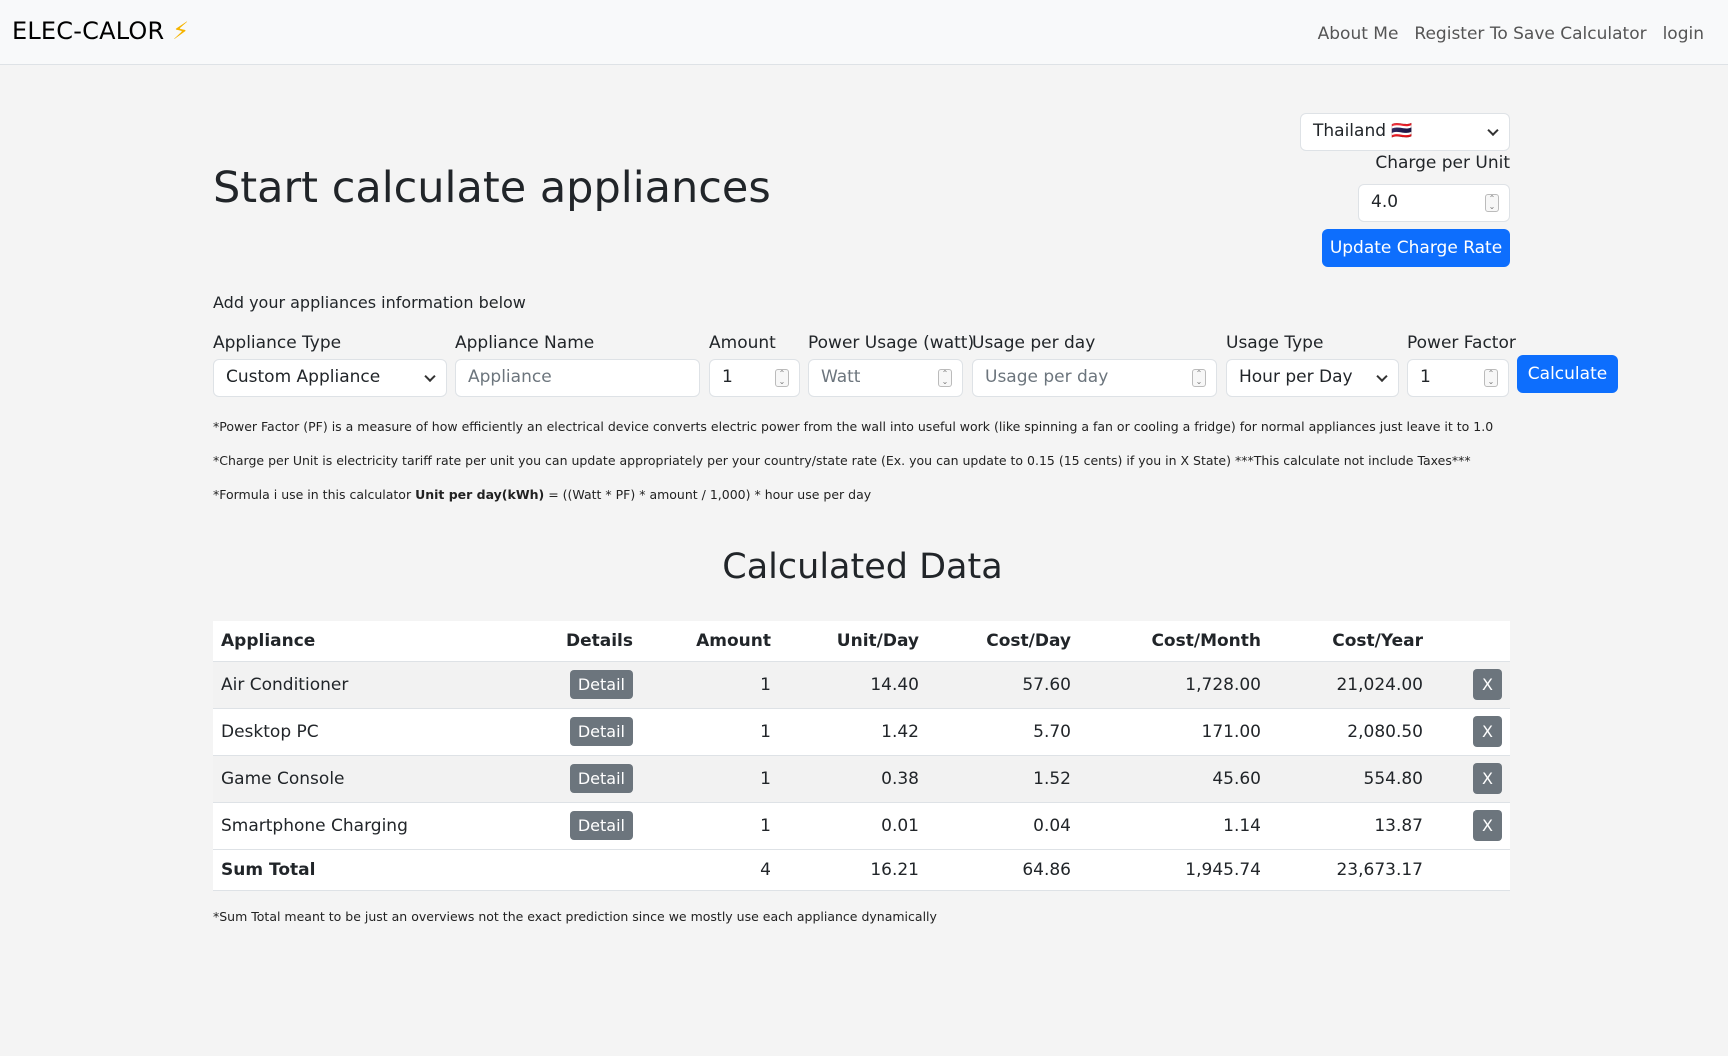 The image size is (1728, 1056). Describe the element at coordinates (1350, 826) in the screenshot. I see `cell-cost-year: 13.87` at that location.